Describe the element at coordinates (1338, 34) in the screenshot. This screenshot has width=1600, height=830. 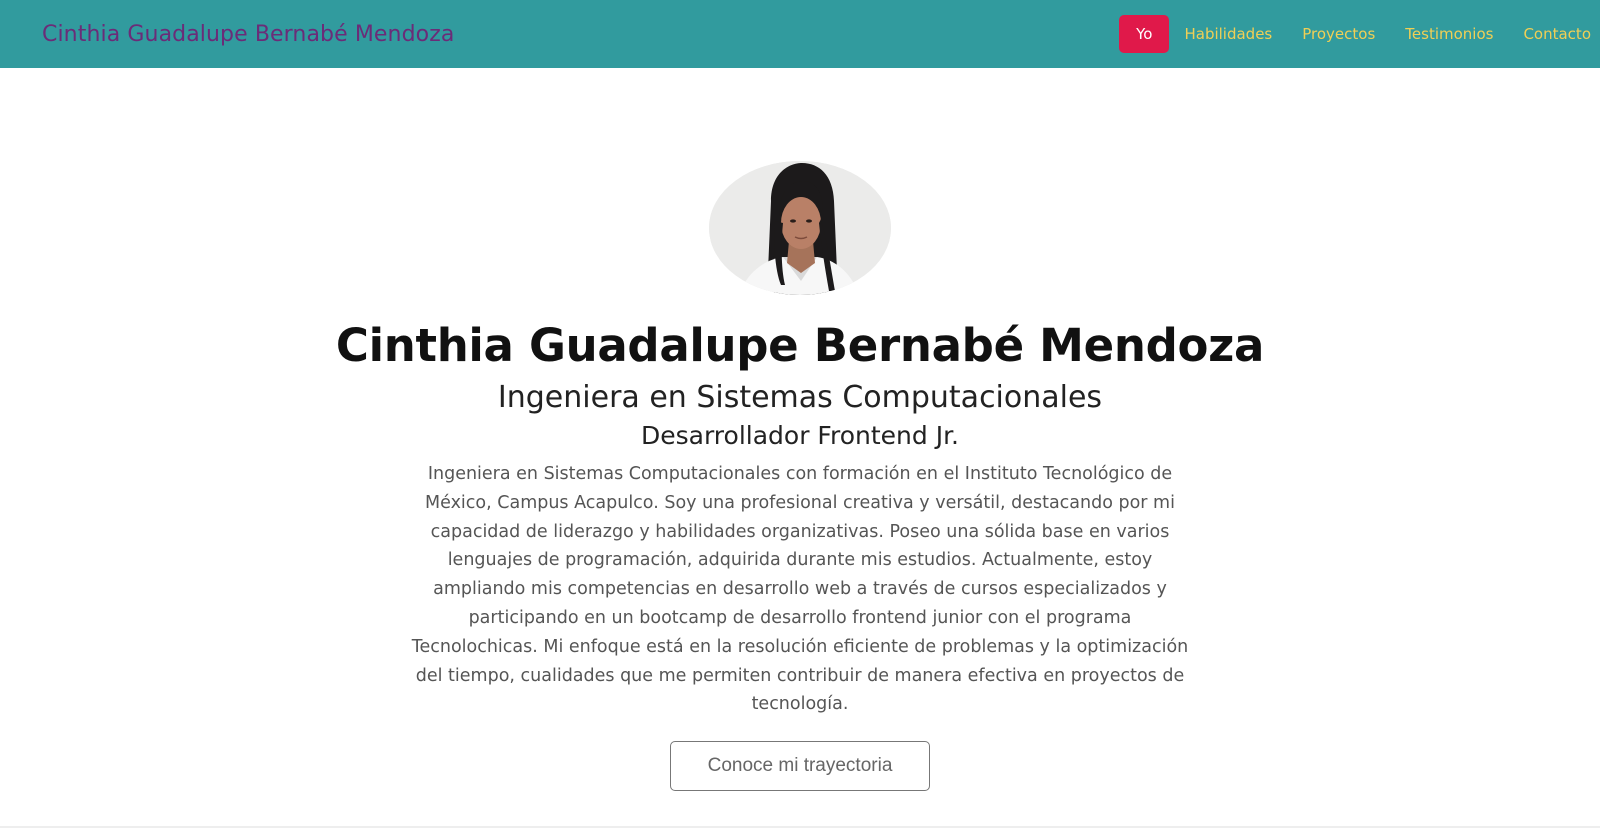
I see `nav-item-proyectos: Proyectos` at that location.